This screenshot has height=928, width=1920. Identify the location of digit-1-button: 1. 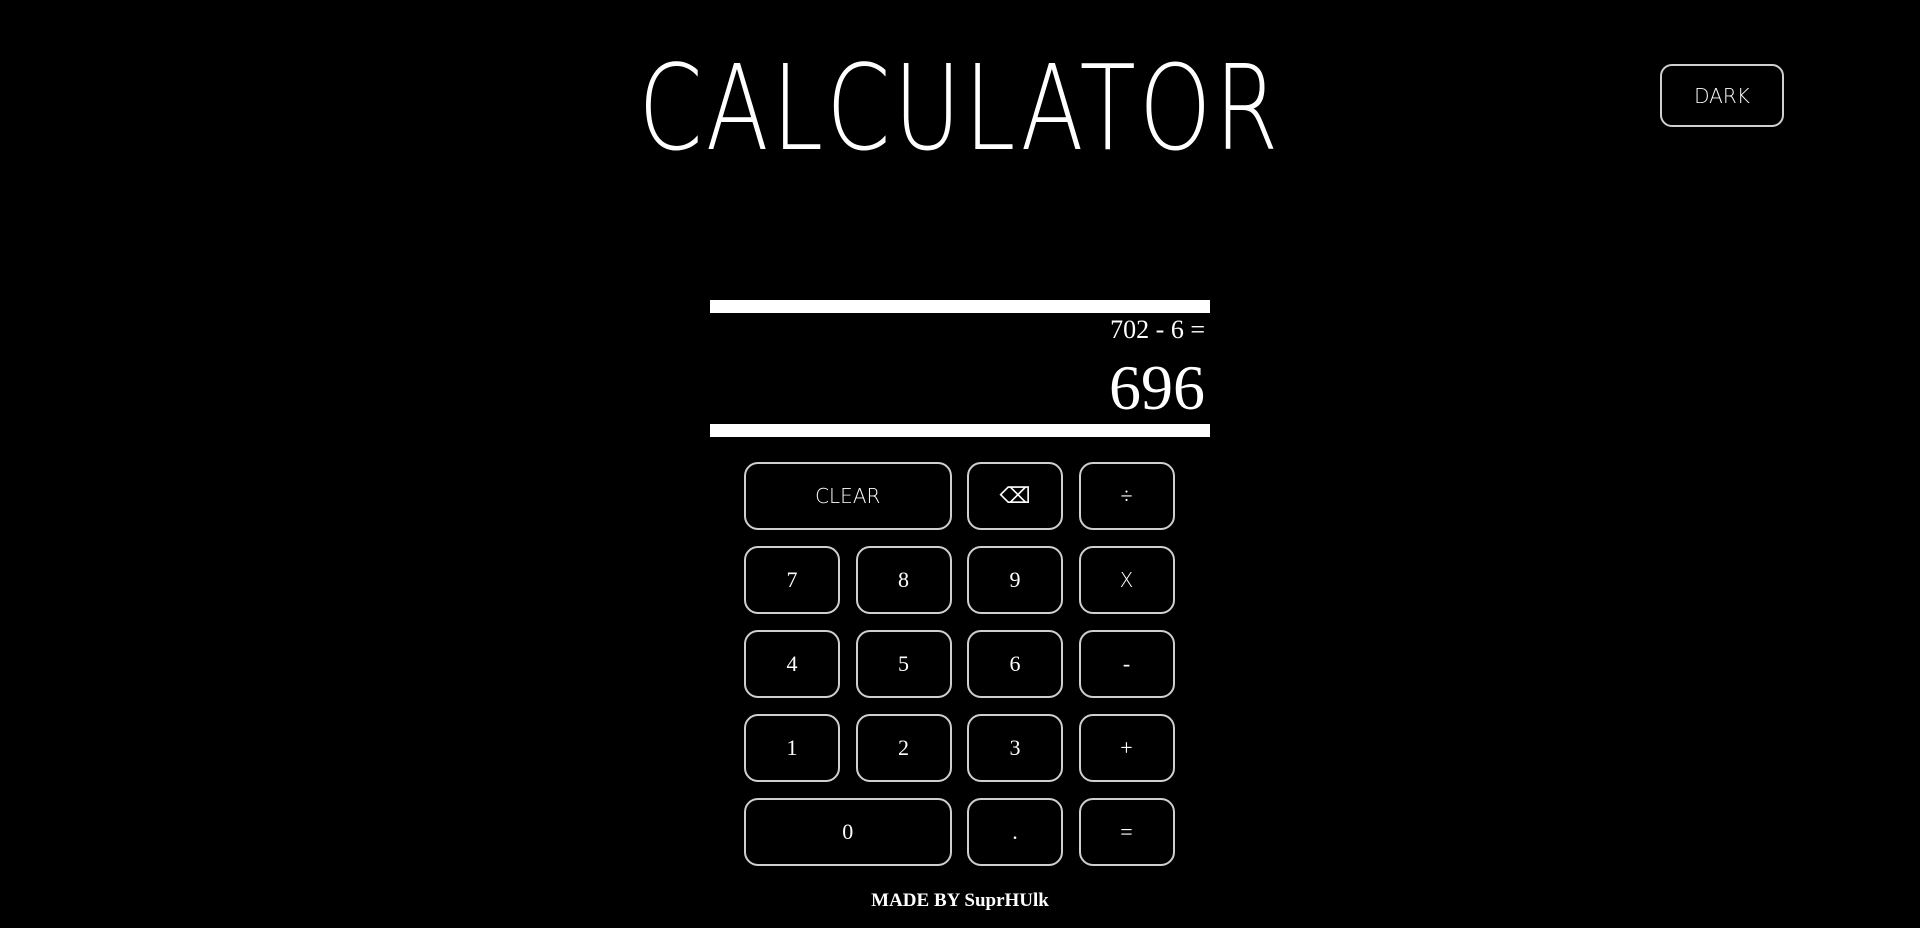
(792, 748).